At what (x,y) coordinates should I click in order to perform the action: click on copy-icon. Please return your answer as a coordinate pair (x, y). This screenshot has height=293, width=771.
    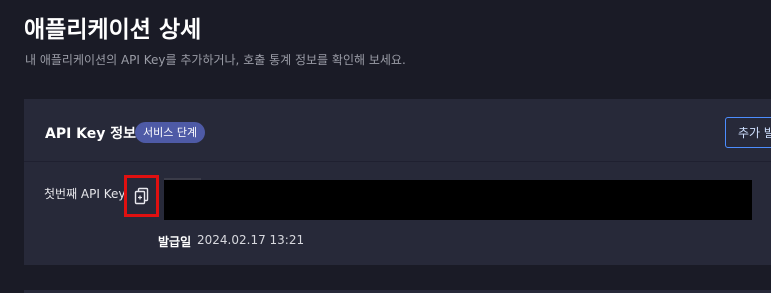
    Looking at the image, I should click on (142, 196).